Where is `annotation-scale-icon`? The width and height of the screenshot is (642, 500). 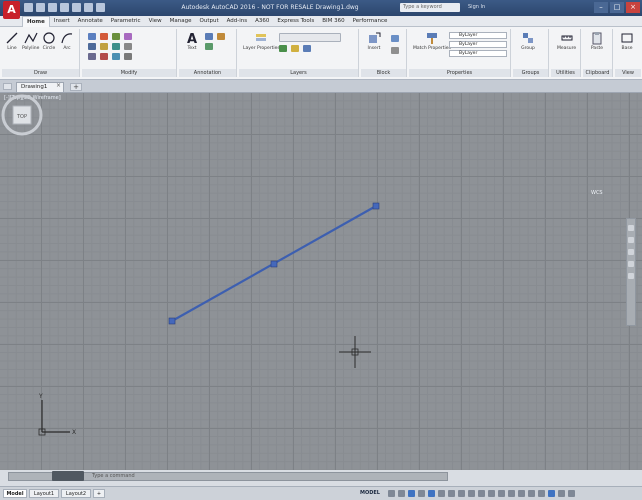
annotation-scale-icon is located at coordinates (481, 493).